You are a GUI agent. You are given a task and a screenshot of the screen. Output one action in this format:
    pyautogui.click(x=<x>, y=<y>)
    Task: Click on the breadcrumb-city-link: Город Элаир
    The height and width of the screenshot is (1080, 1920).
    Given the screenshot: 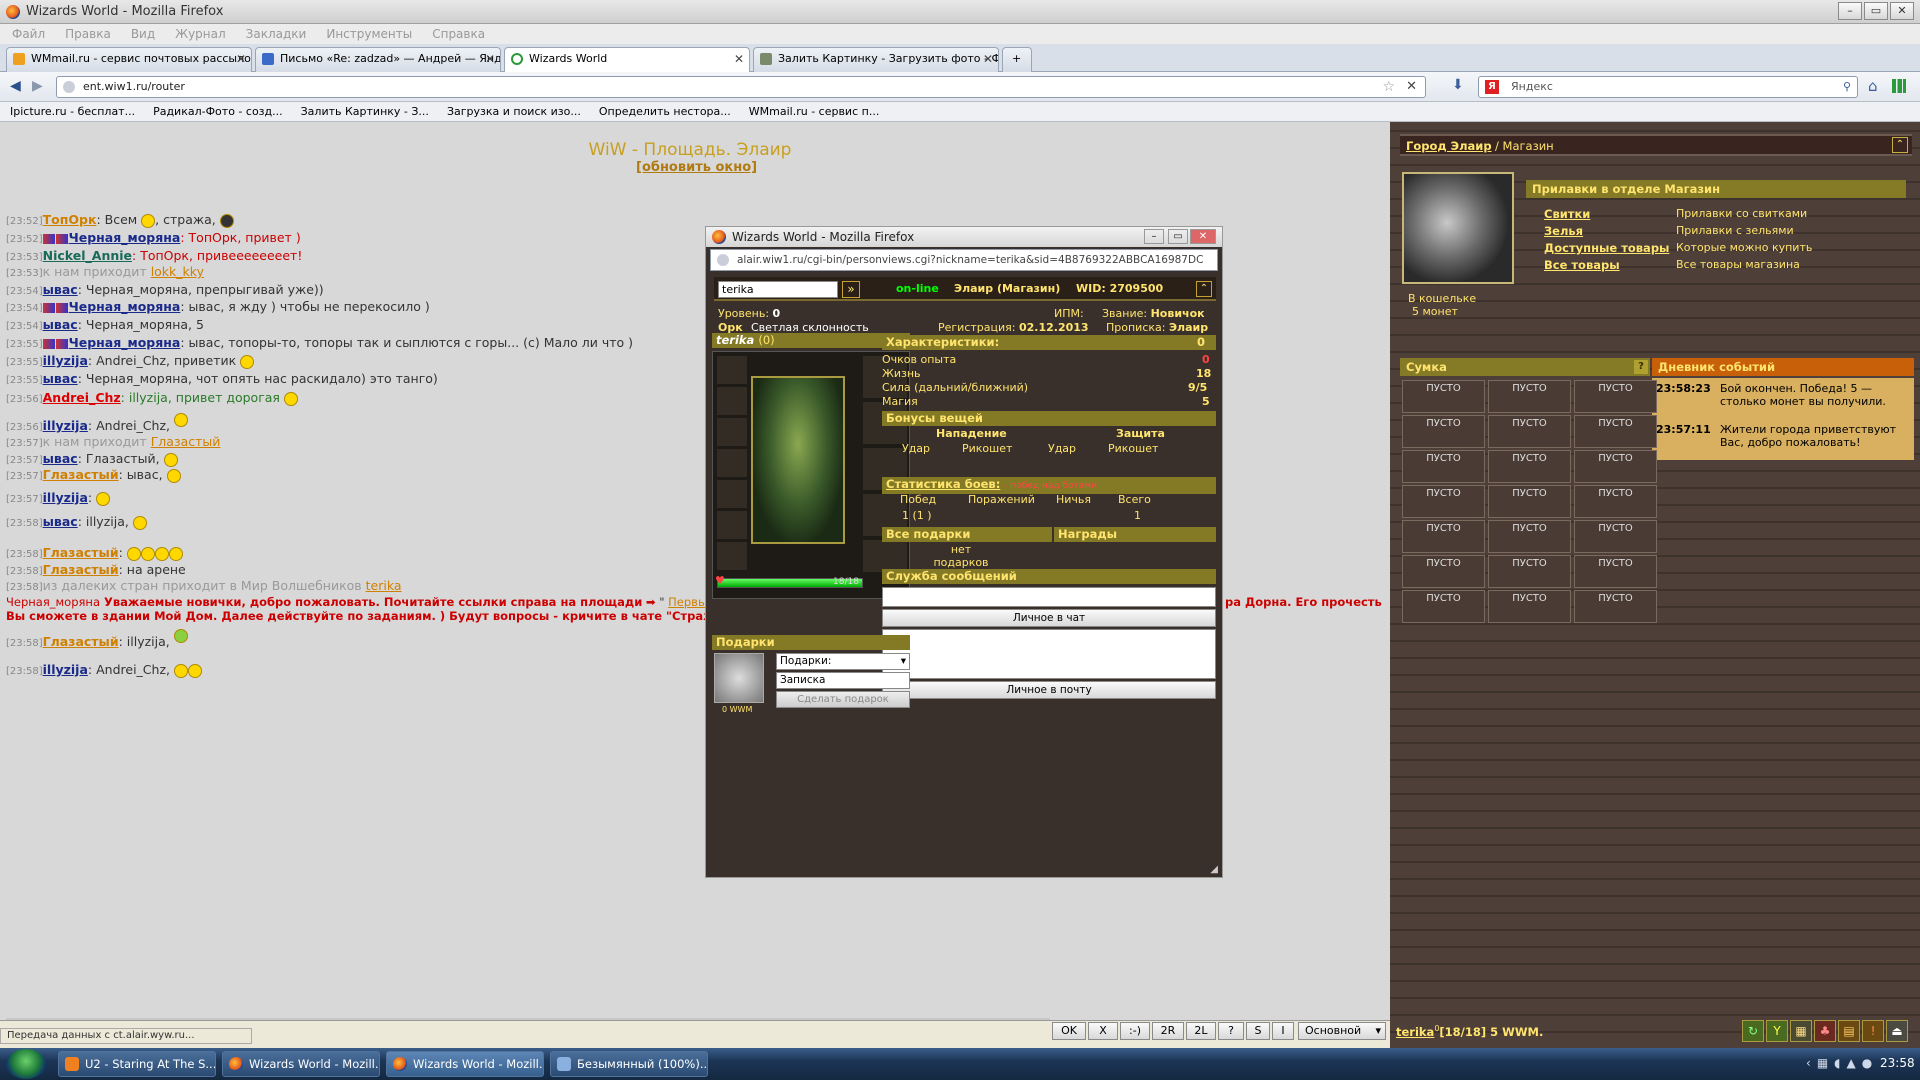 What is the action you would take?
    pyautogui.click(x=1449, y=146)
    